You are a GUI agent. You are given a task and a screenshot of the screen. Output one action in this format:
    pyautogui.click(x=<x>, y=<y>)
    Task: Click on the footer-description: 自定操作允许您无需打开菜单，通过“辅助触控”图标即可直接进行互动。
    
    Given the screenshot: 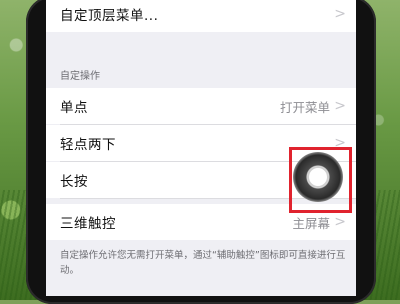 What is the action you would take?
    pyautogui.click(x=203, y=263)
    